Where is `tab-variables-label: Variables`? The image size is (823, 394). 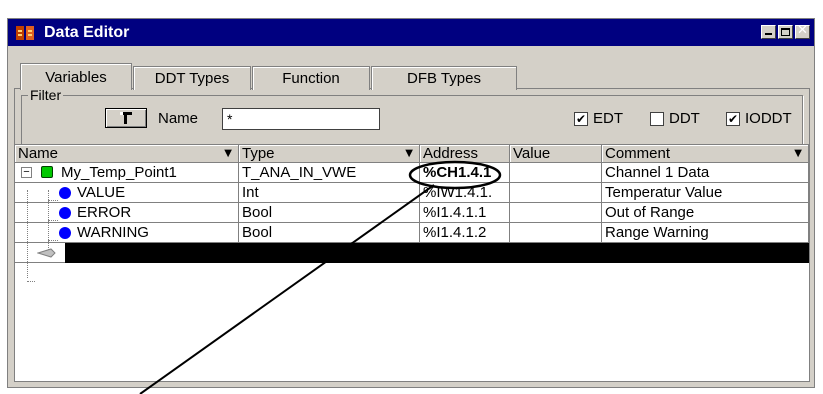 tab-variables-label: Variables is located at coordinates (76, 77).